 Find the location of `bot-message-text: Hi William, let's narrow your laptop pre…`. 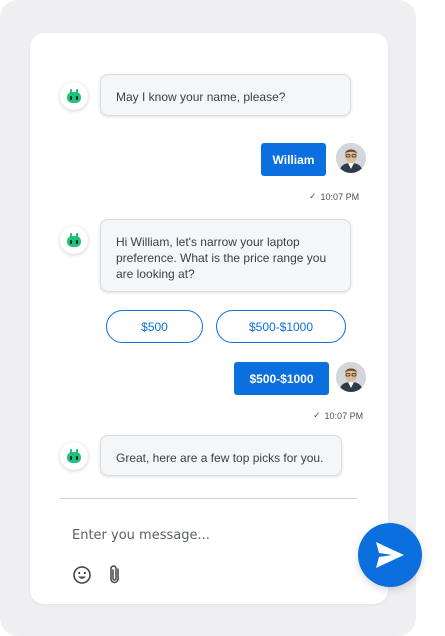

bot-message-text: Hi William, let's narrow your laptop pre… is located at coordinates (221, 258).